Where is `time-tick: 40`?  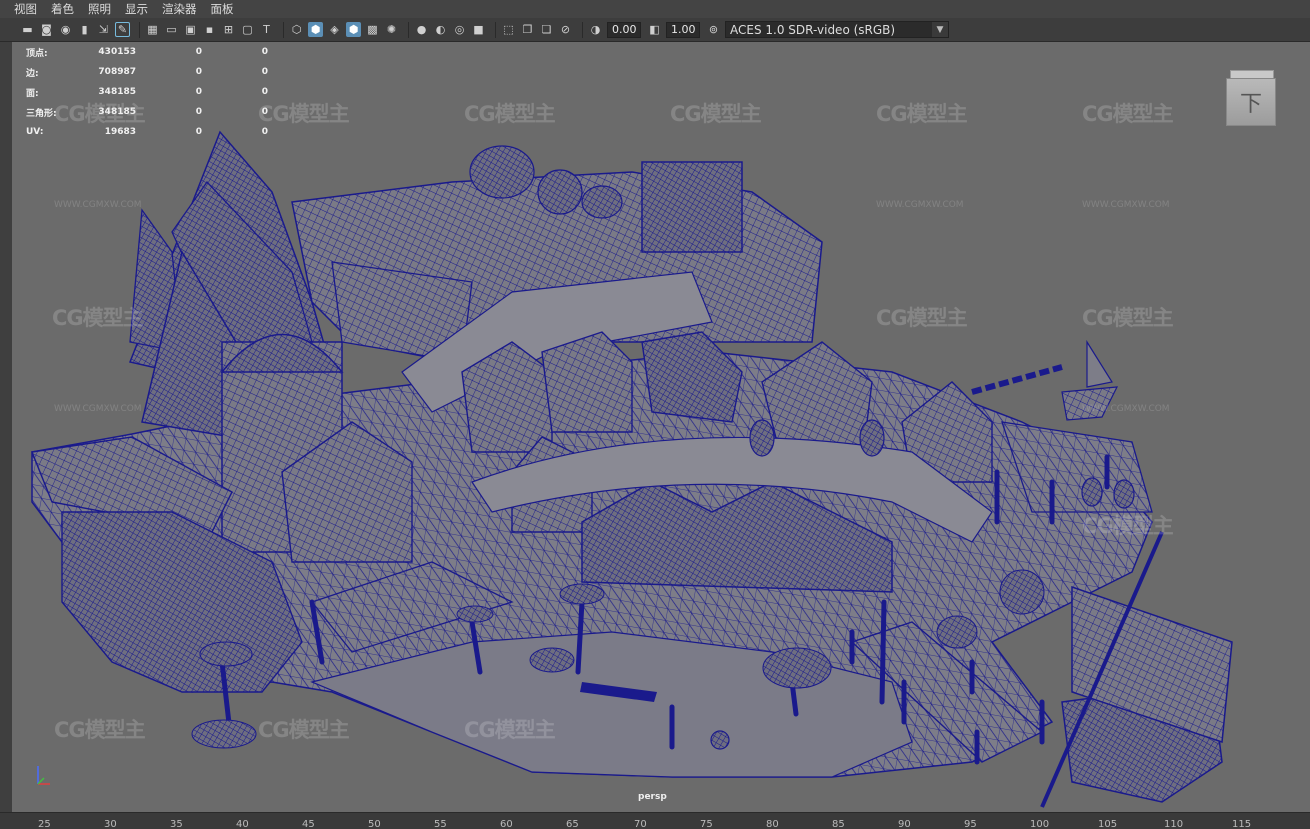
time-tick: 40 is located at coordinates (242, 824).